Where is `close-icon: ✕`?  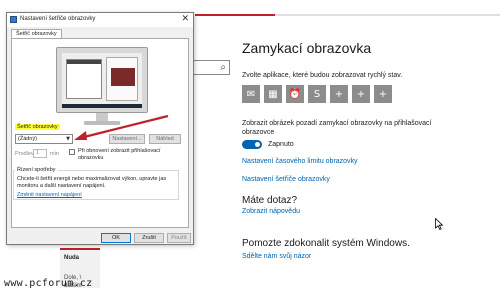
close-icon: ✕ is located at coordinates (185, 19).